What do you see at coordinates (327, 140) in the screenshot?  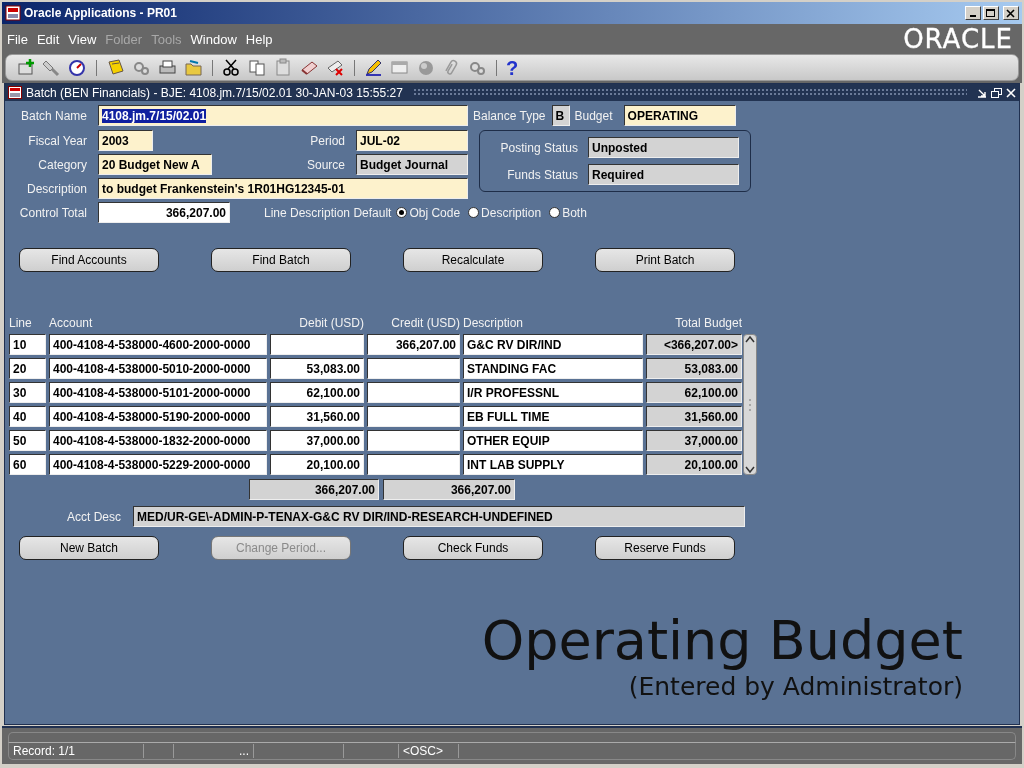 I see `field-label: Period` at bounding box center [327, 140].